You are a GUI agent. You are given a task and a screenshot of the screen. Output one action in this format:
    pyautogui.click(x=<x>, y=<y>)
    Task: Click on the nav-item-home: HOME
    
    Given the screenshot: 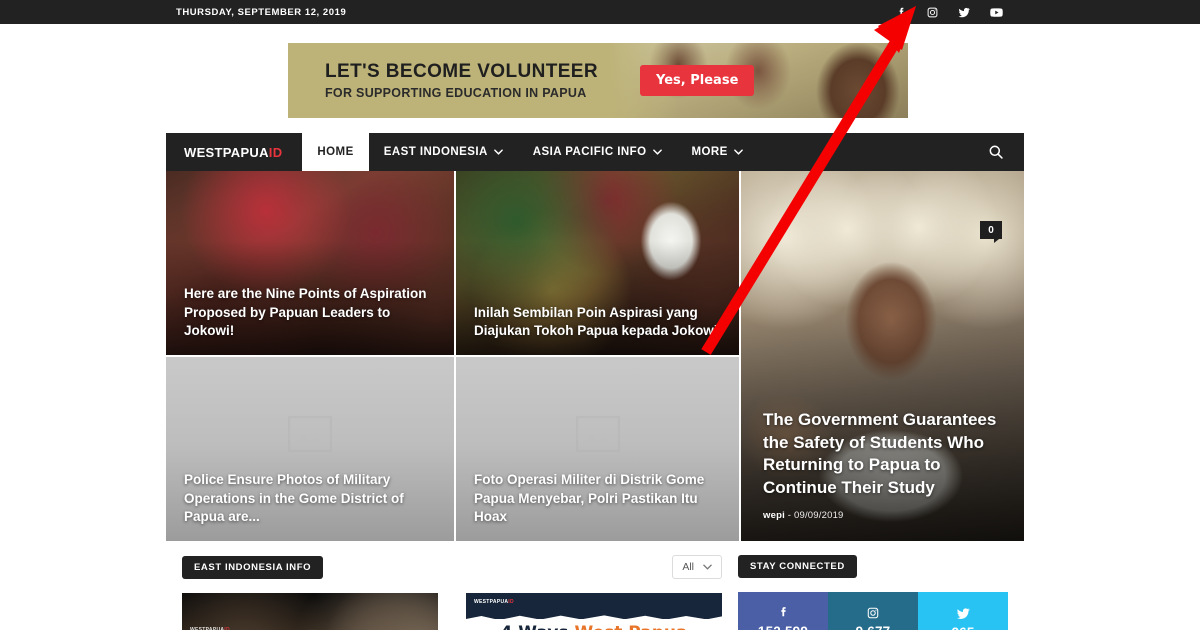 What is the action you would take?
    pyautogui.click(x=335, y=152)
    